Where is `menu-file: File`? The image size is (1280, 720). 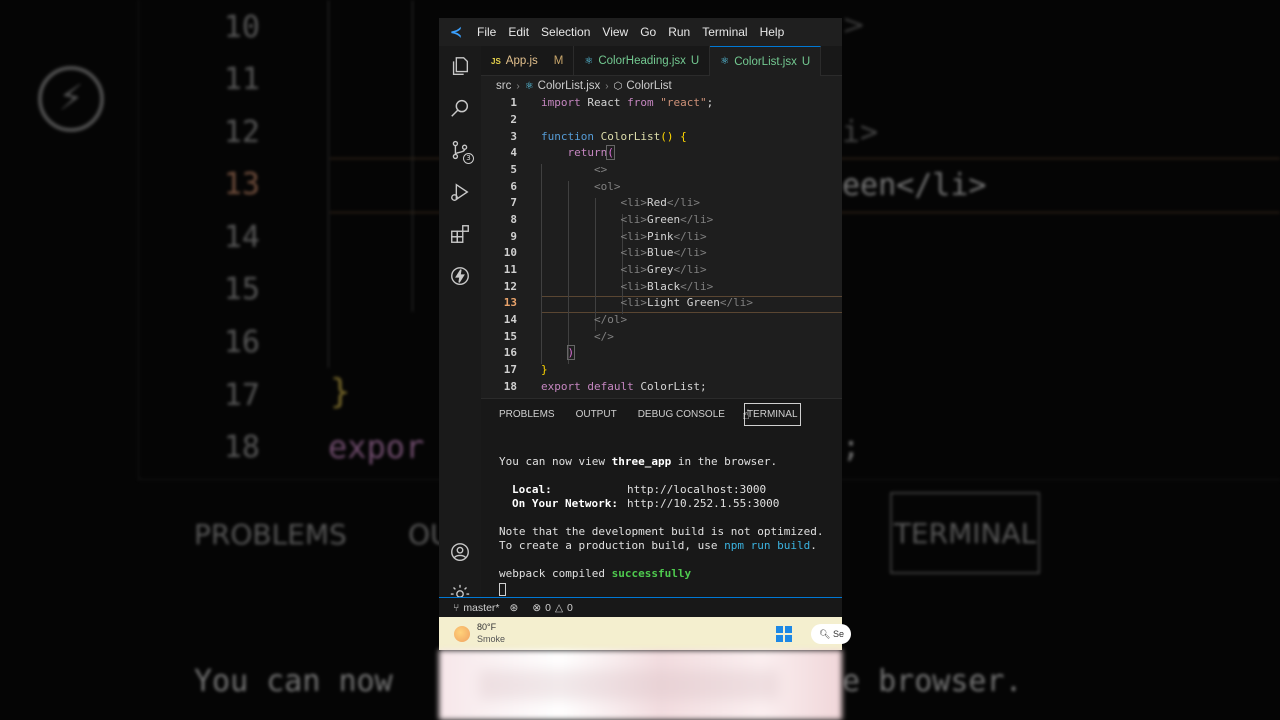
menu-file: File is located at coordinates (486, 32).